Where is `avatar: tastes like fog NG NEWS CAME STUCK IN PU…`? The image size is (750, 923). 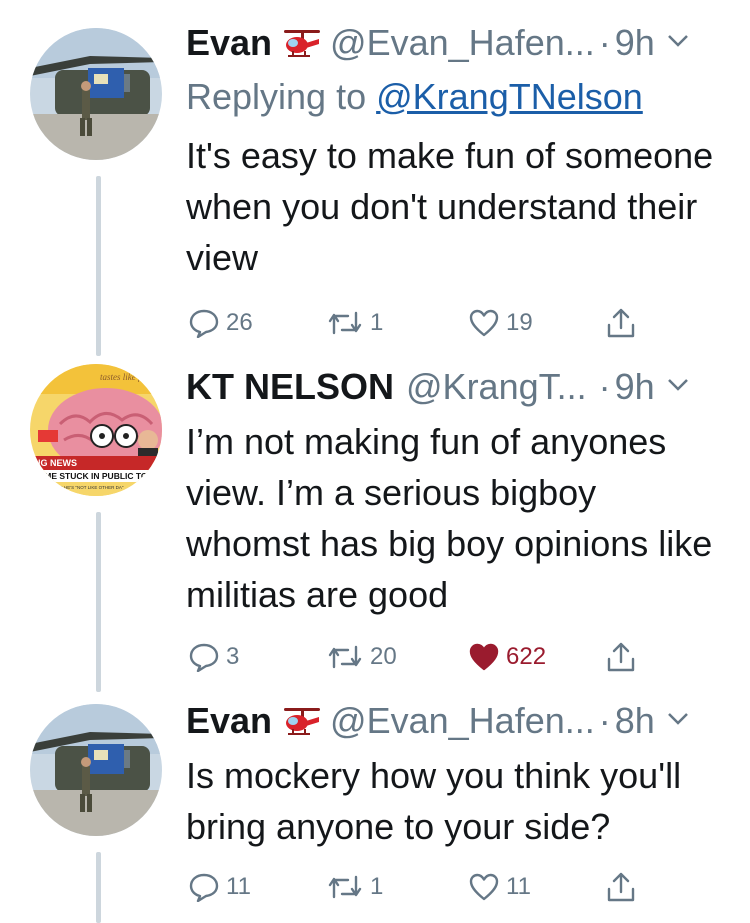 avatar: tastes like fog NG NEWS CAME STUCK IN PU… is located at coordinates (96, 430).